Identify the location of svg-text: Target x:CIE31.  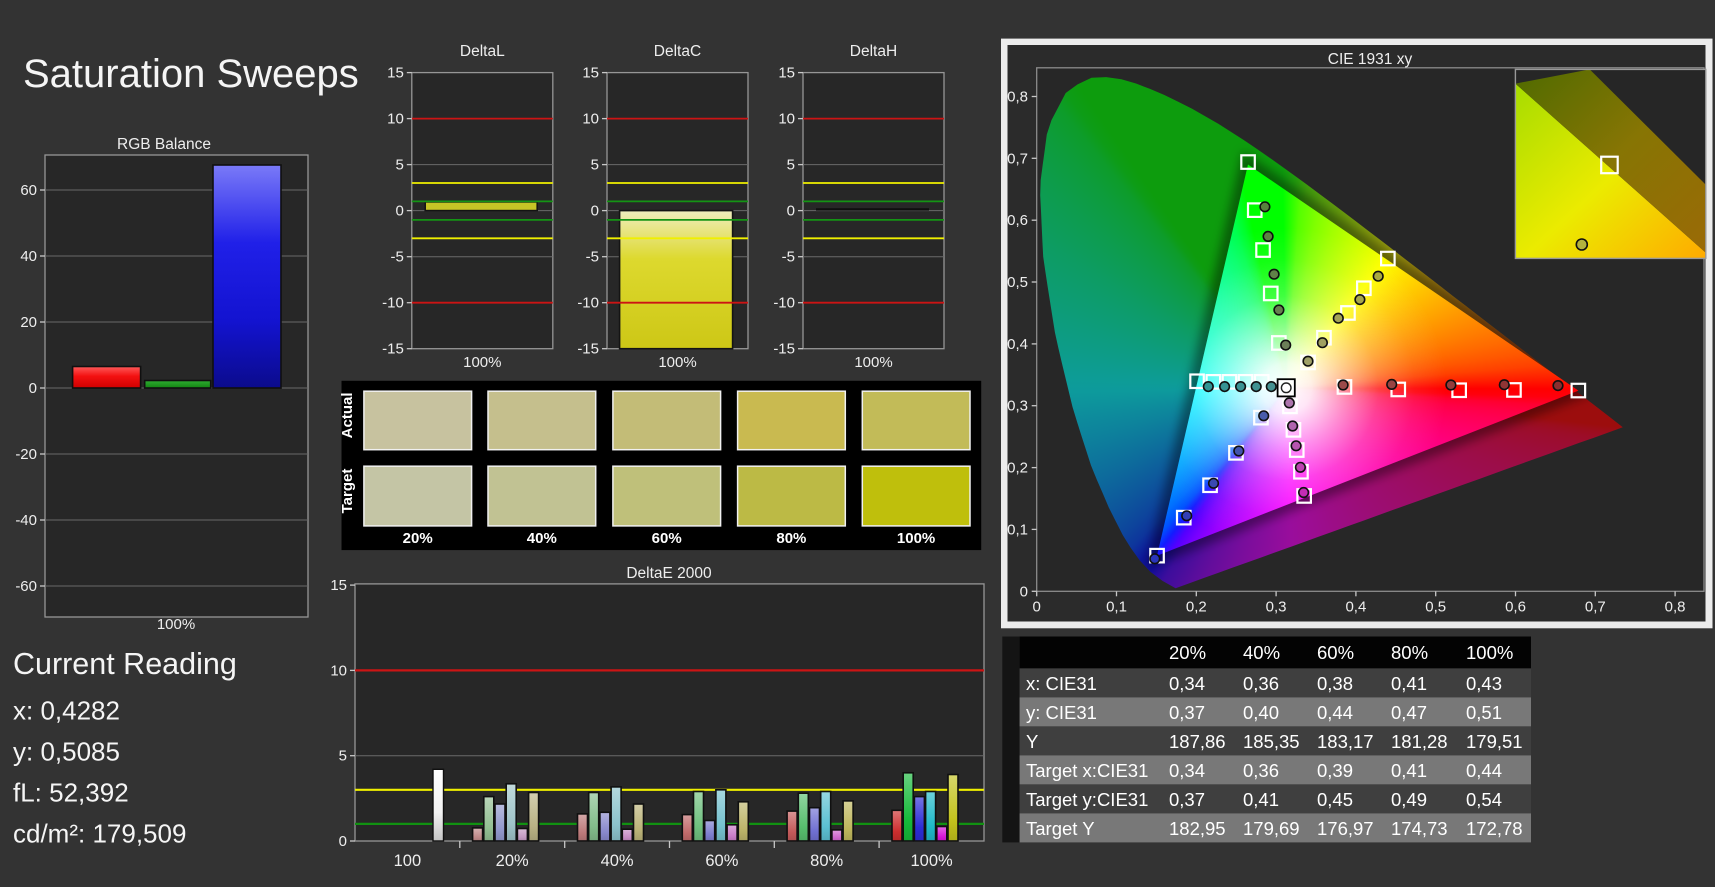
(1087, 770).